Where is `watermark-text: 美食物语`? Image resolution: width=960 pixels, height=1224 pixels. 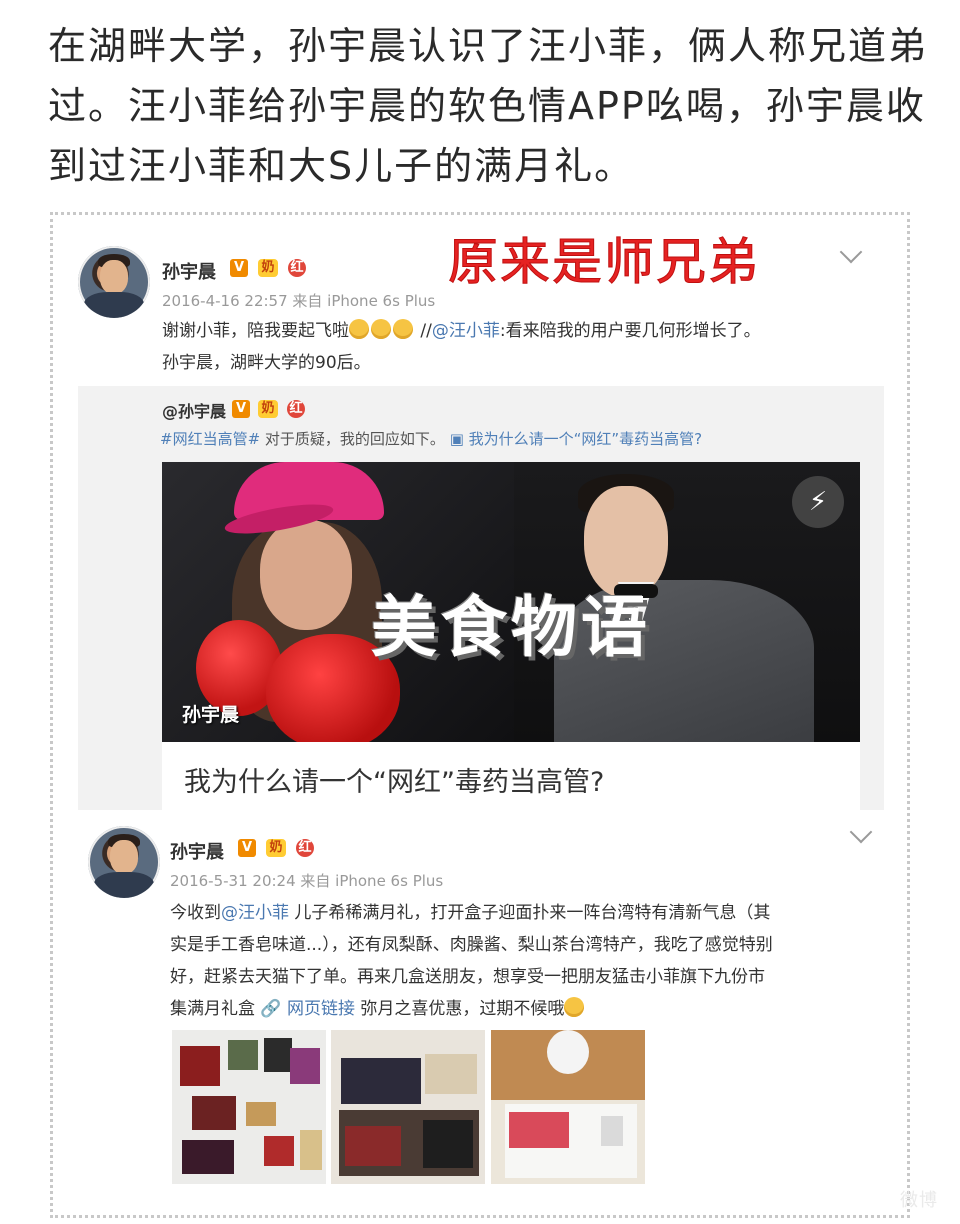
watermark-text: 美食物语 is located at coordinates (511, 627).